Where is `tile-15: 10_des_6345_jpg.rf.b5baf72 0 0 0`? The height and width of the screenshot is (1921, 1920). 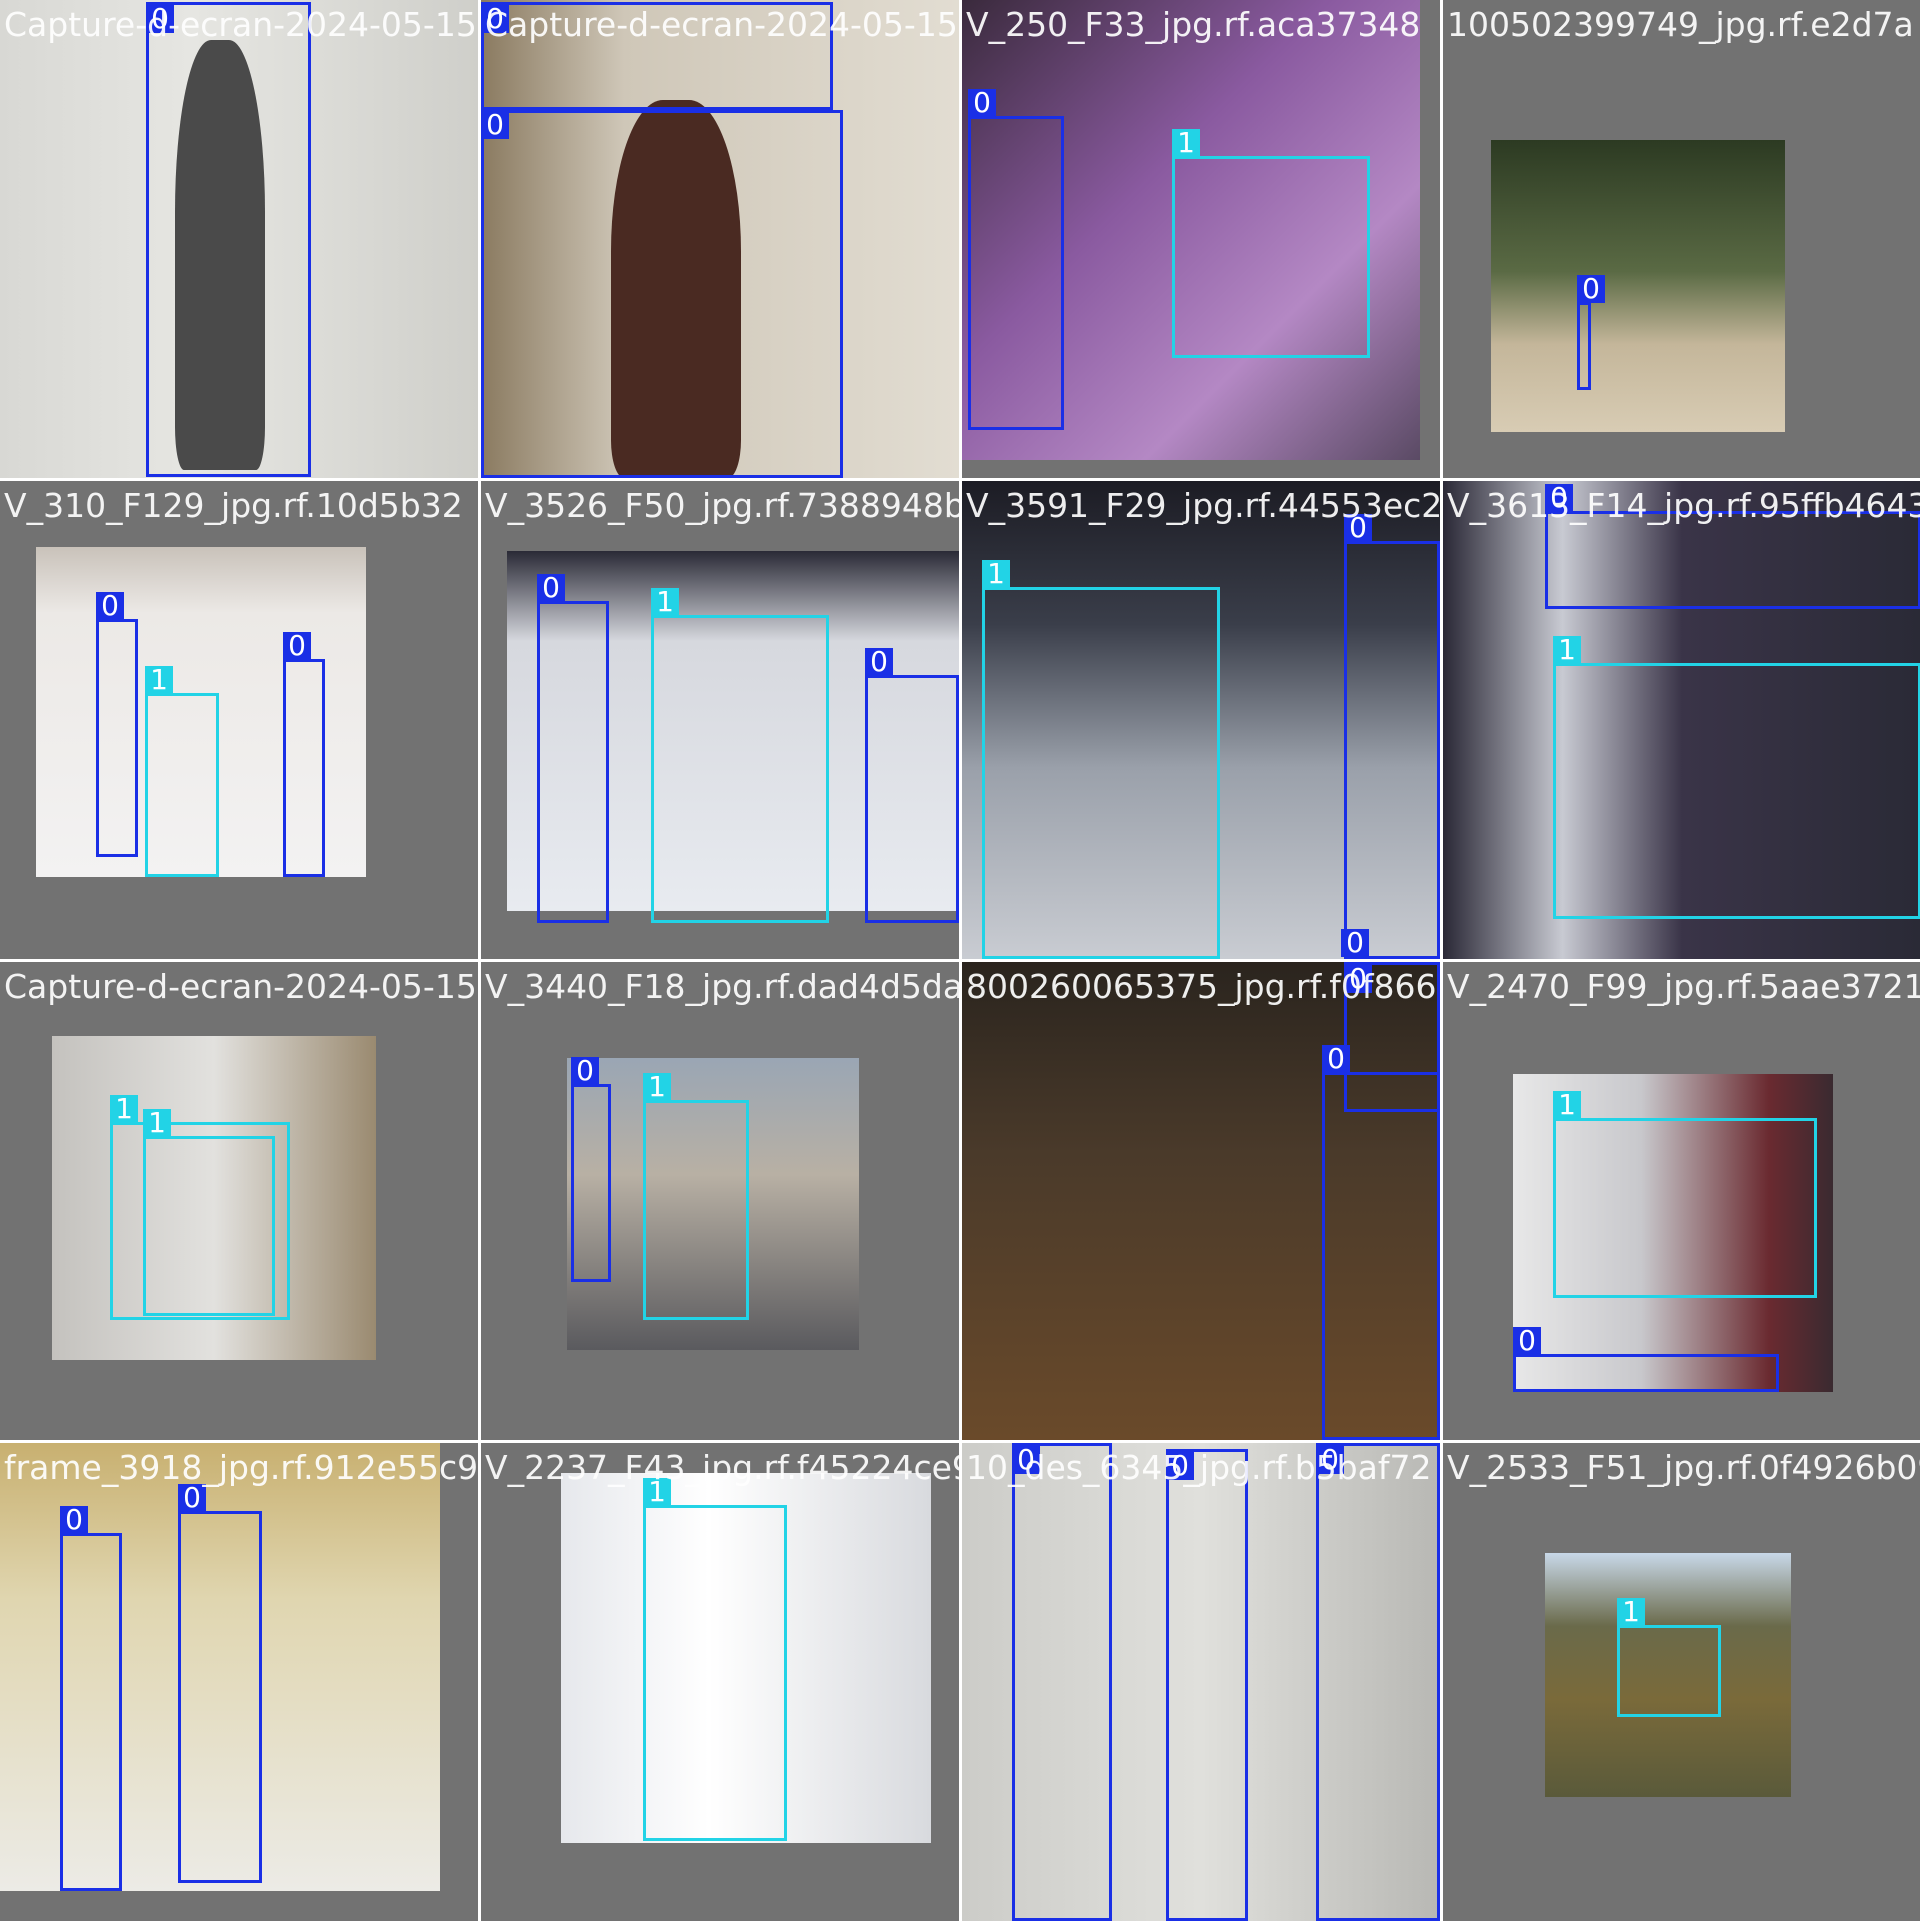 tile-15: 10_des_6345_jpg.rf.b5baf72 0 0 0 is located at coordinates (1201, 1682).